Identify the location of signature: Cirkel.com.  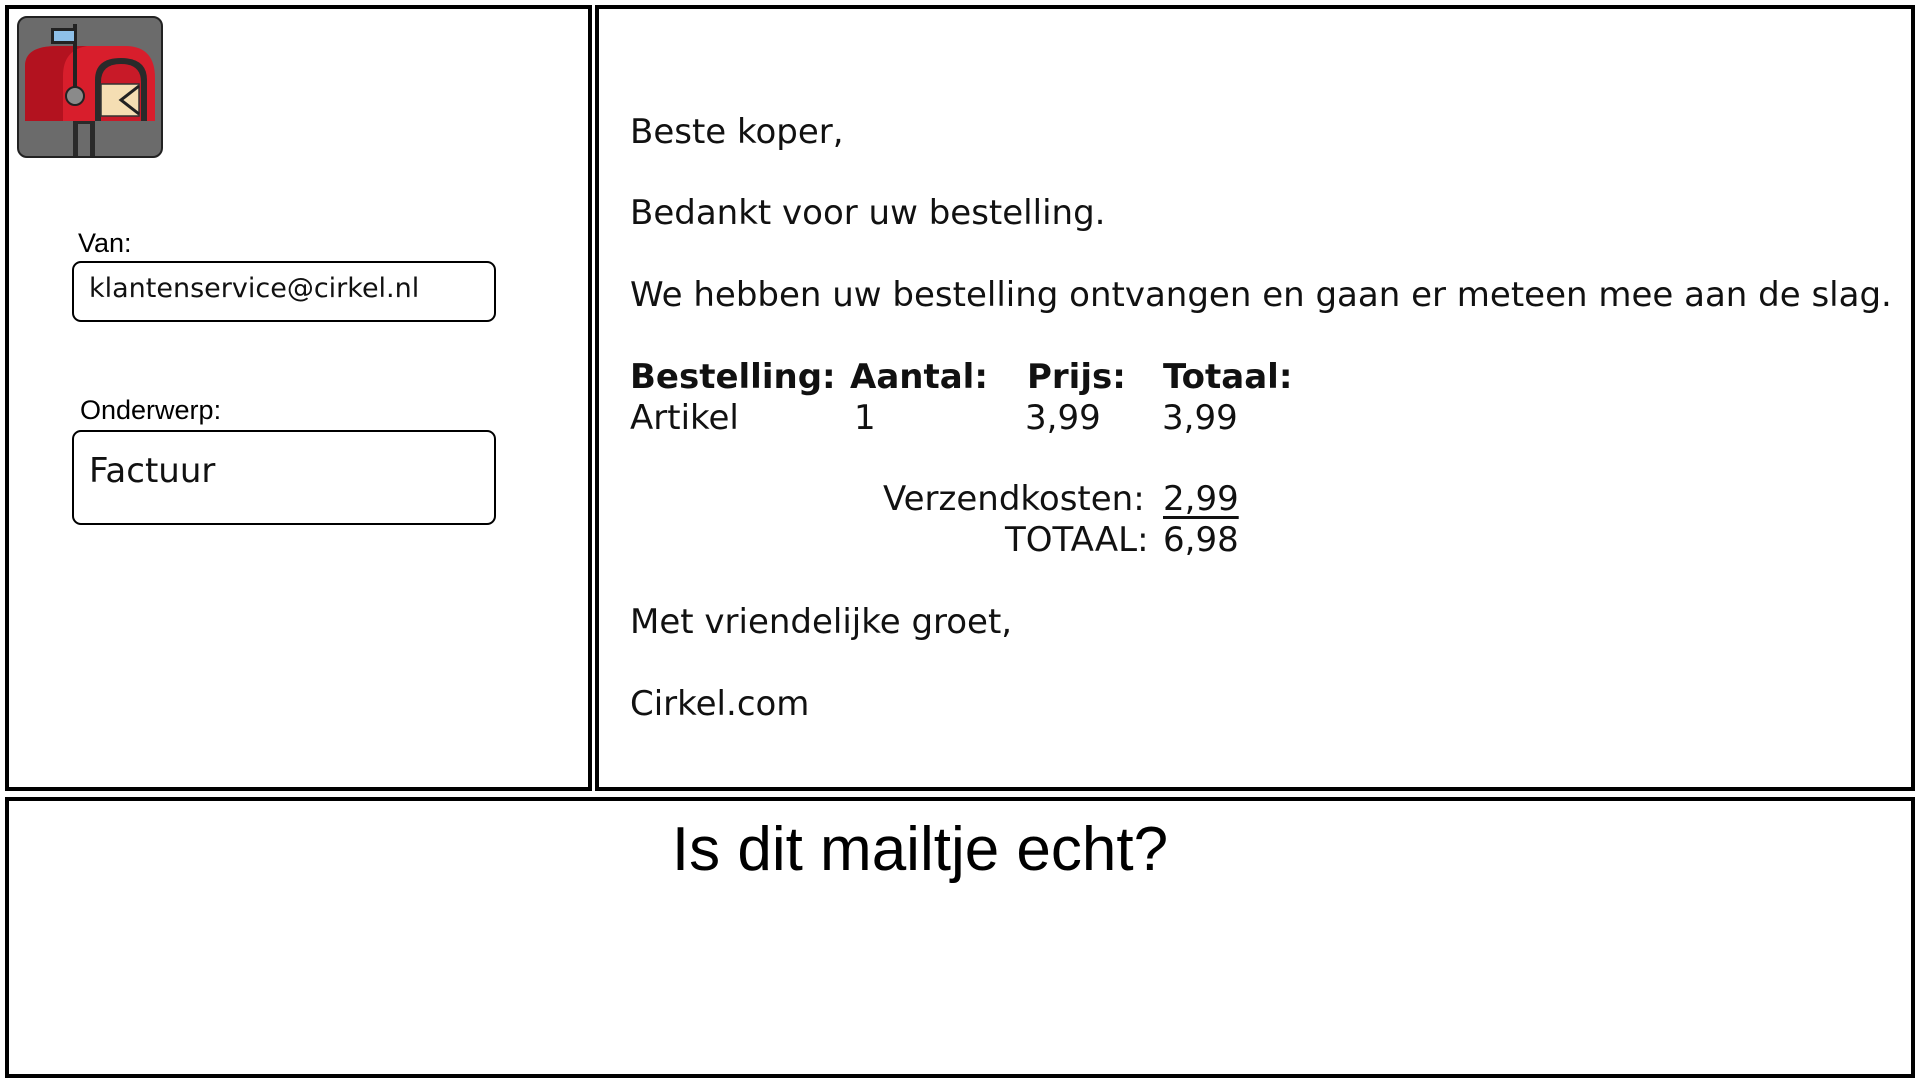
(720, 704).